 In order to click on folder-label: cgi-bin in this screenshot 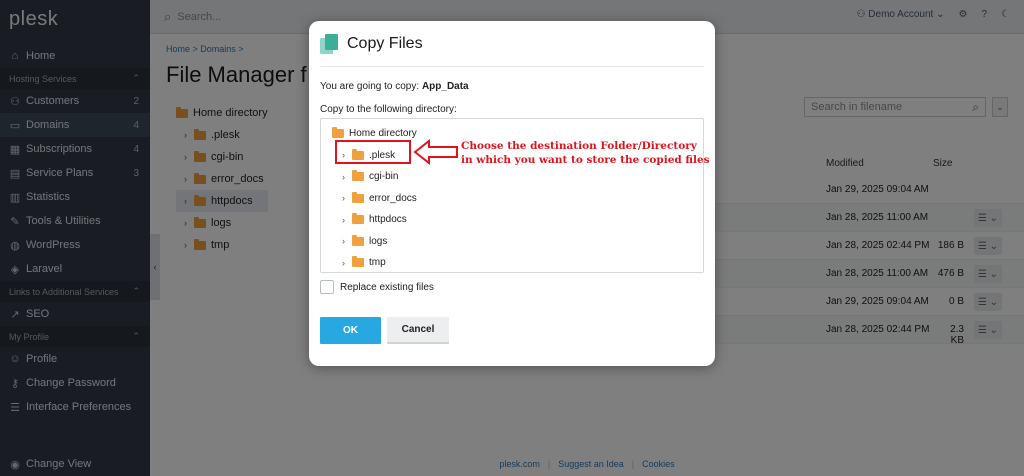, I will do `click(384, 177)`.